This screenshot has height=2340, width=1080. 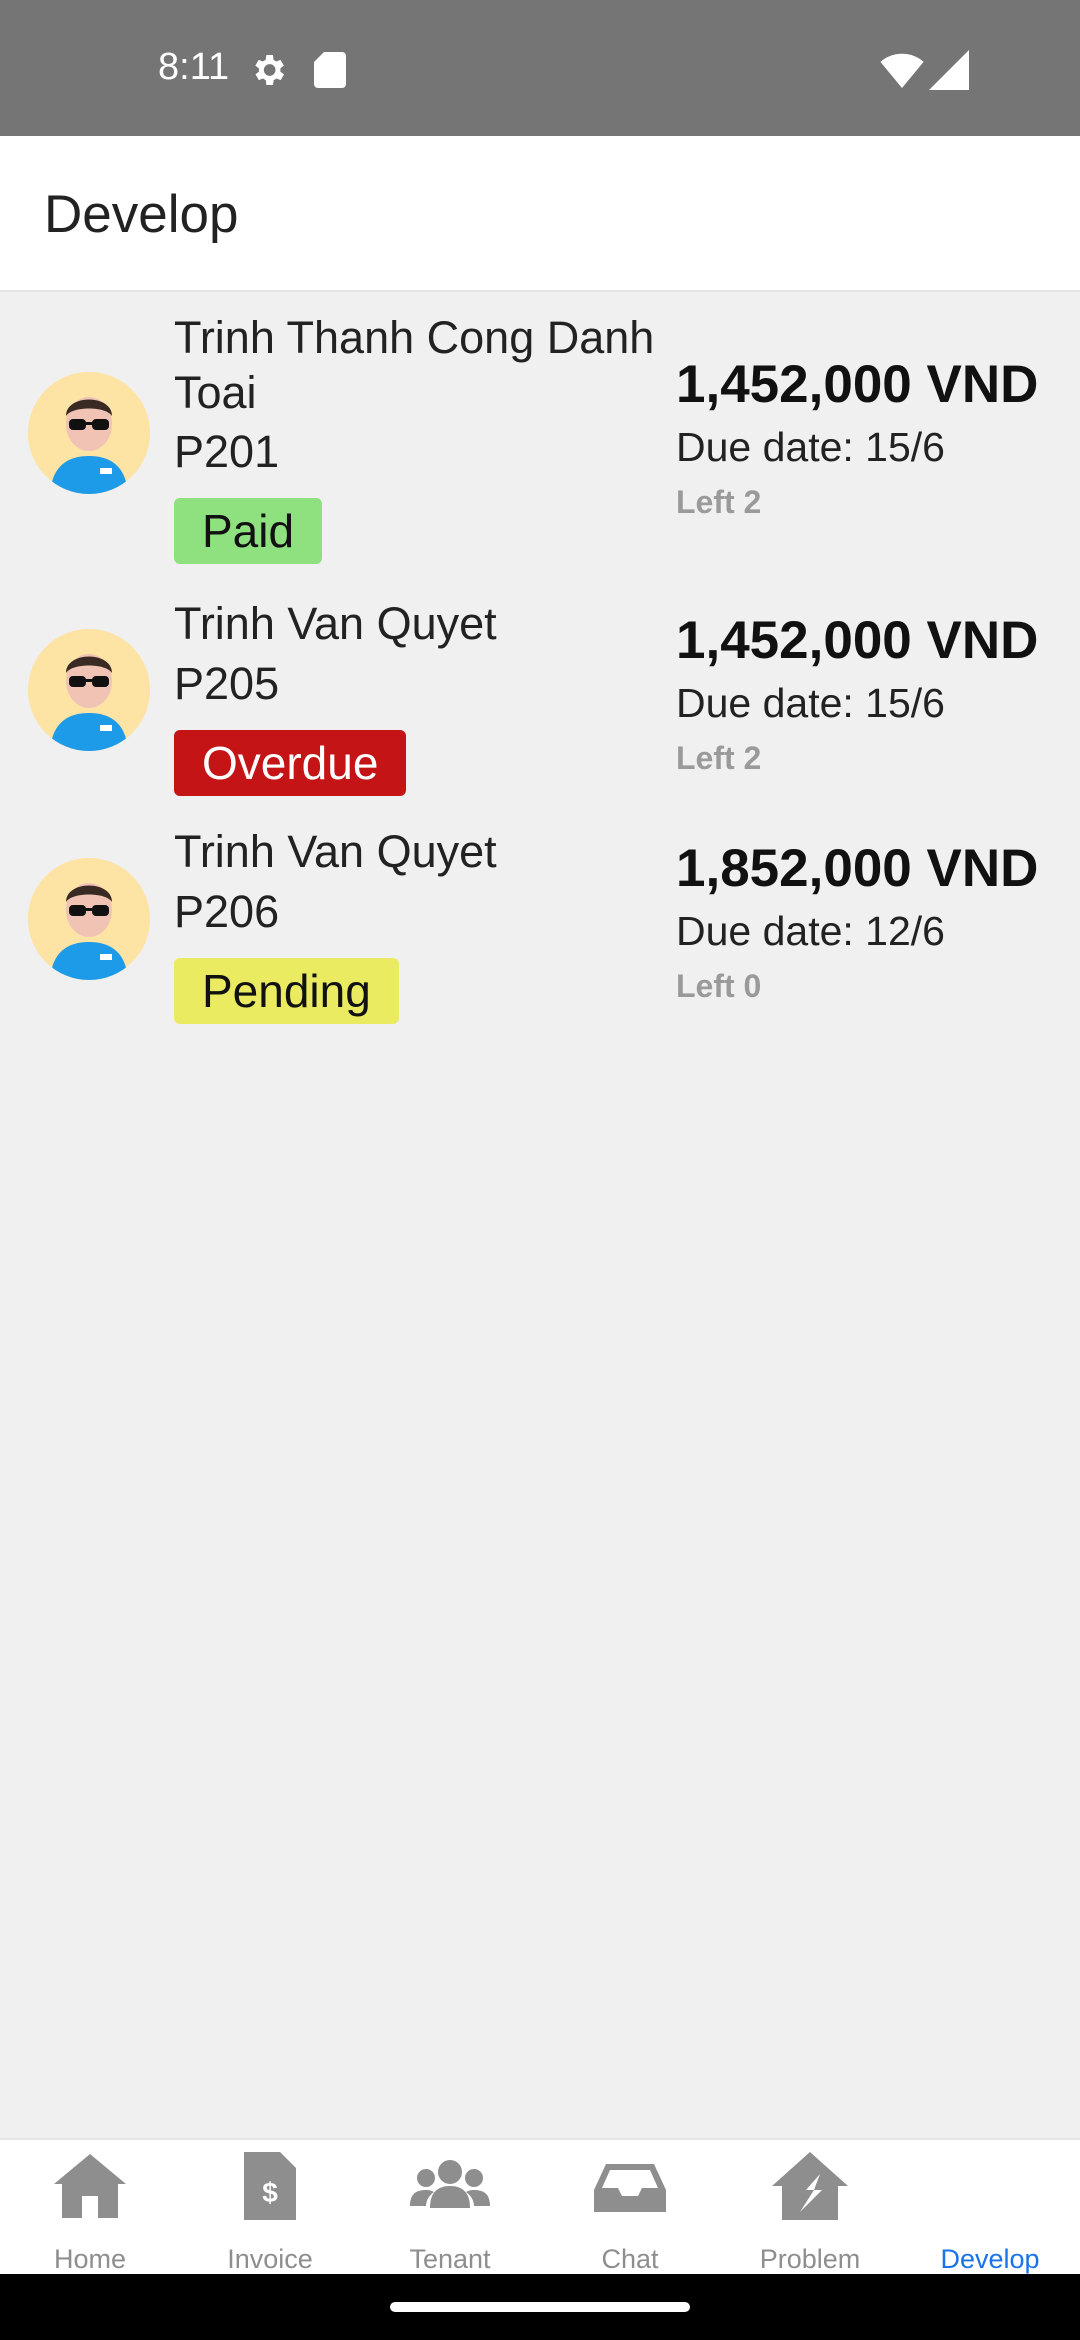 What do you see at coordinates (857, 868) in the screenshot?
I see `invoice-amount: 1,852,000 VND` at bounding box center [857, 868].